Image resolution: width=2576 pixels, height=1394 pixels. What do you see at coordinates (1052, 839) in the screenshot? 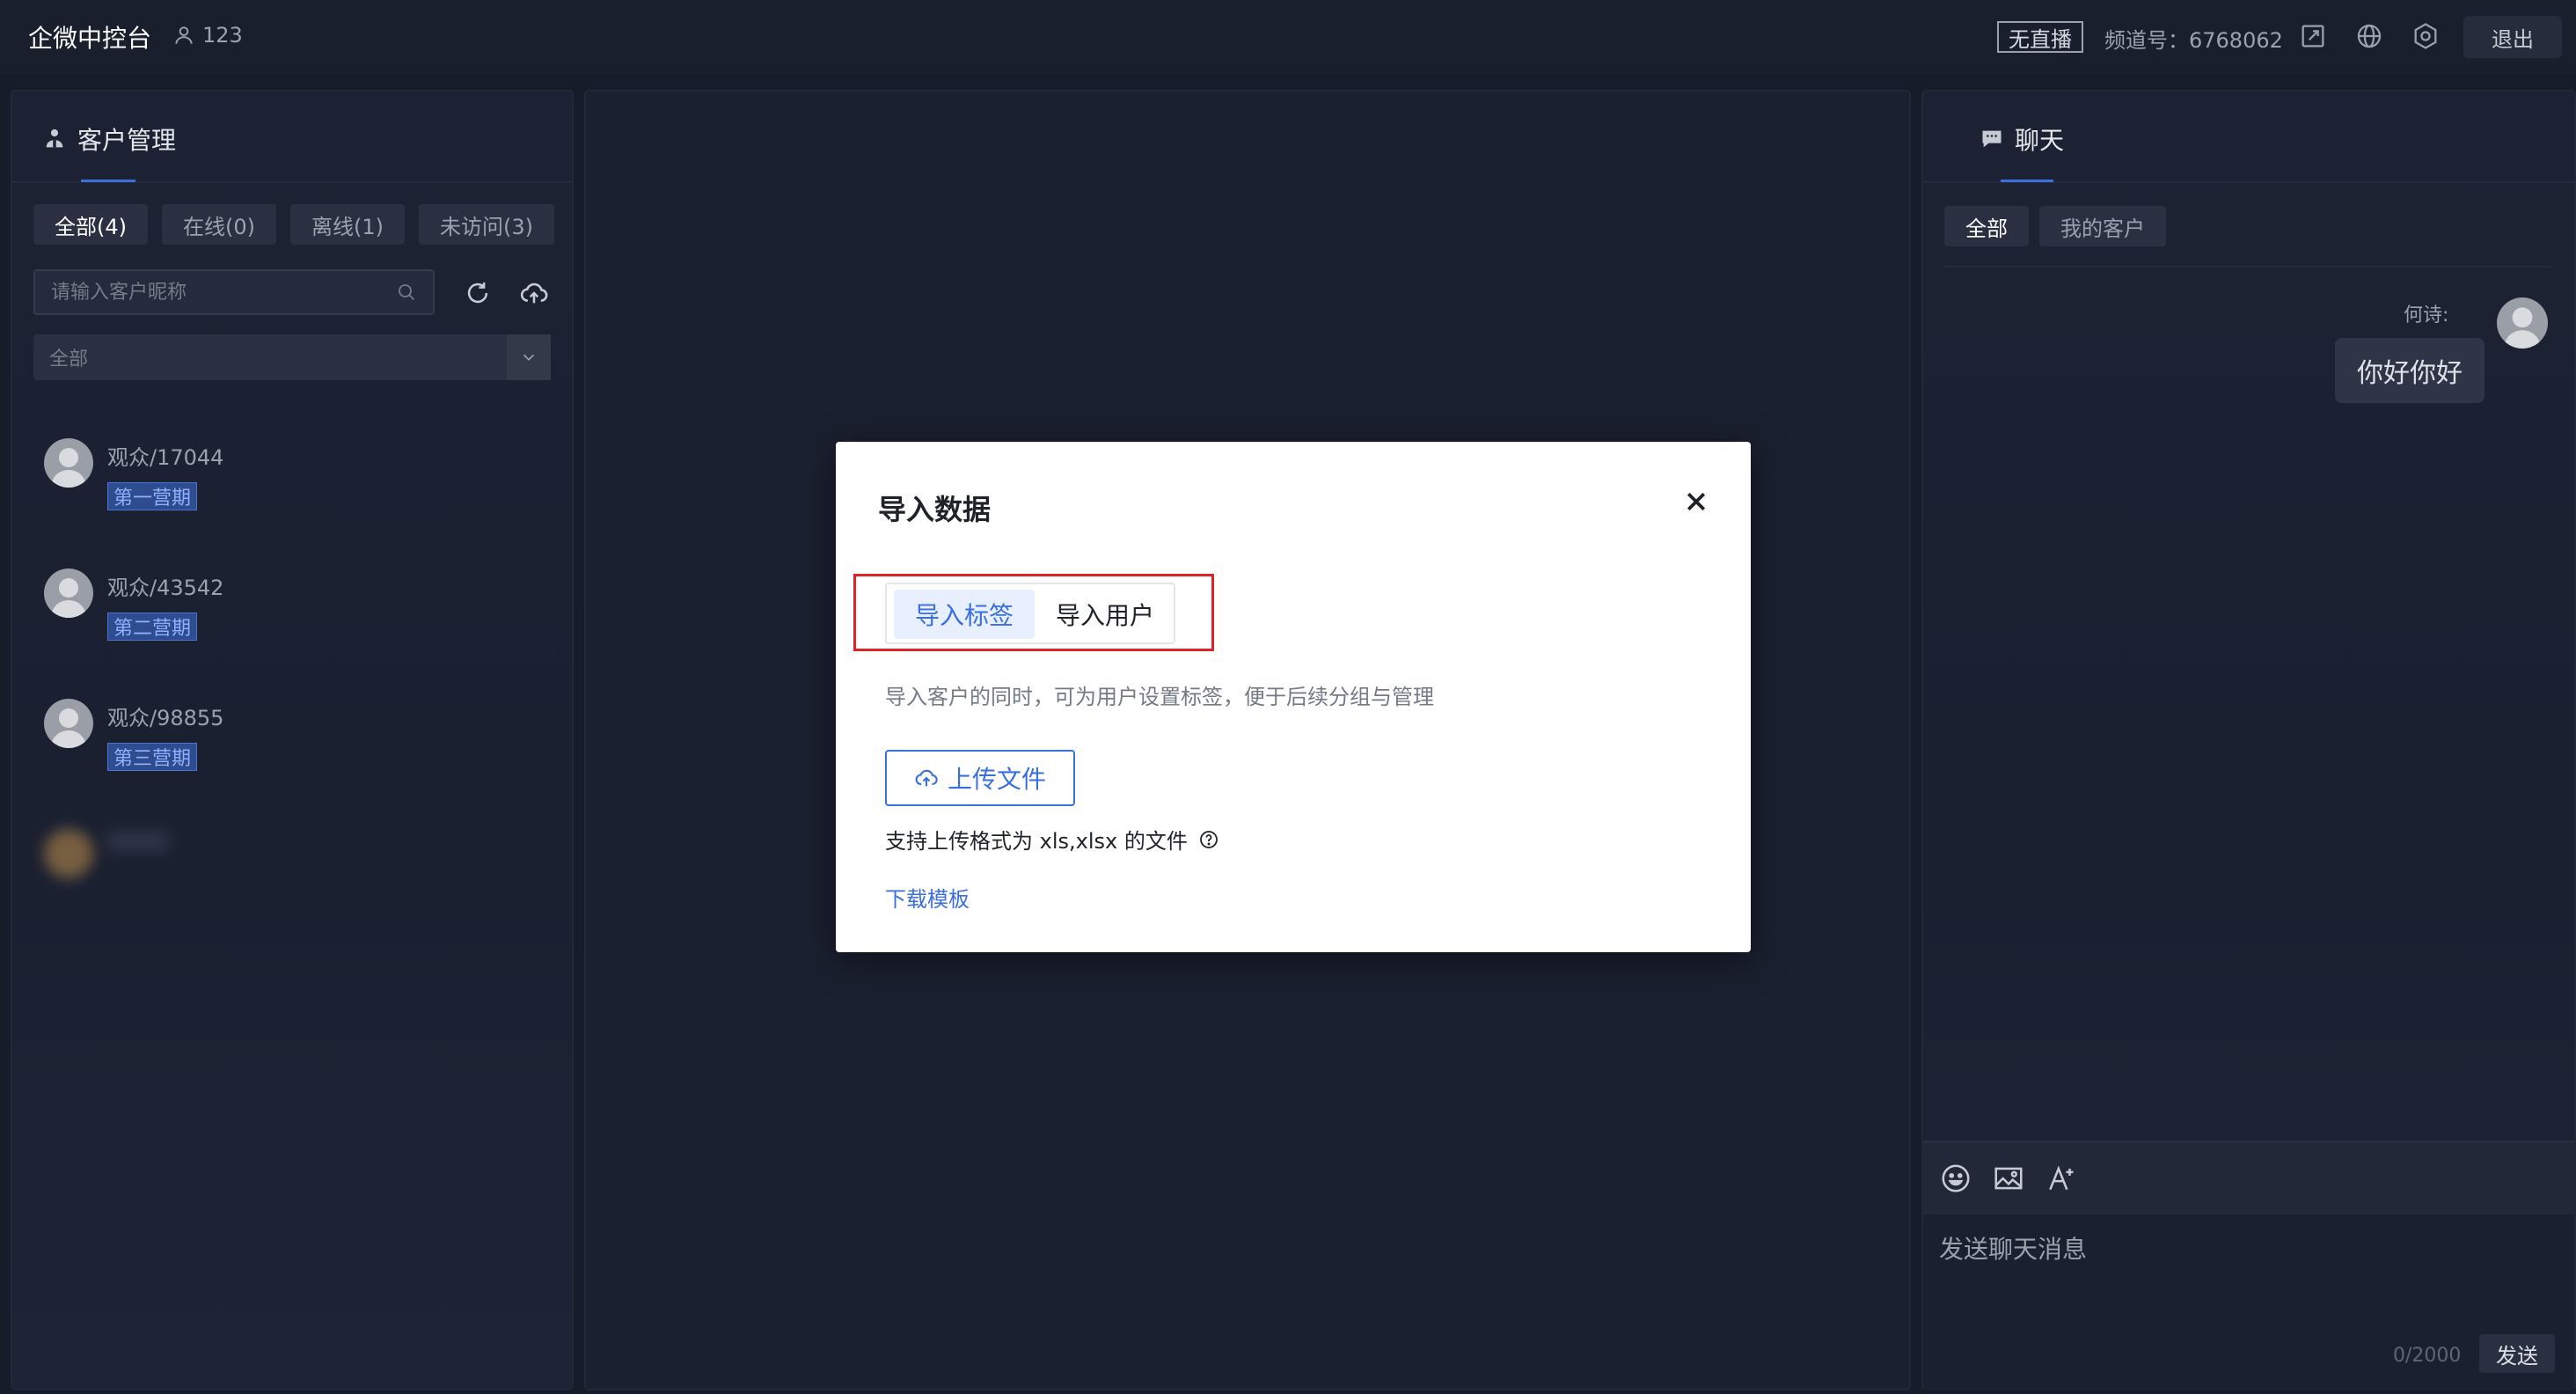
I see `supported-formats: 支持上传格式为 xls,xlsx 的文件` at bounding box center [1052, 839].